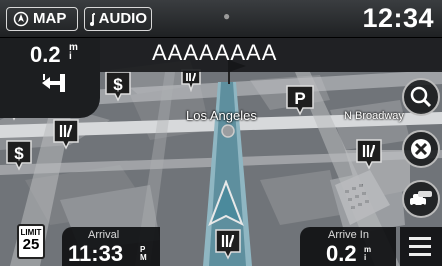 This screenshot has width=442, height=266. What do you see at coordinates (53, 83) in the screenshot?
I see `turn-left-arrow-icon` at bounding box center [53, 83].